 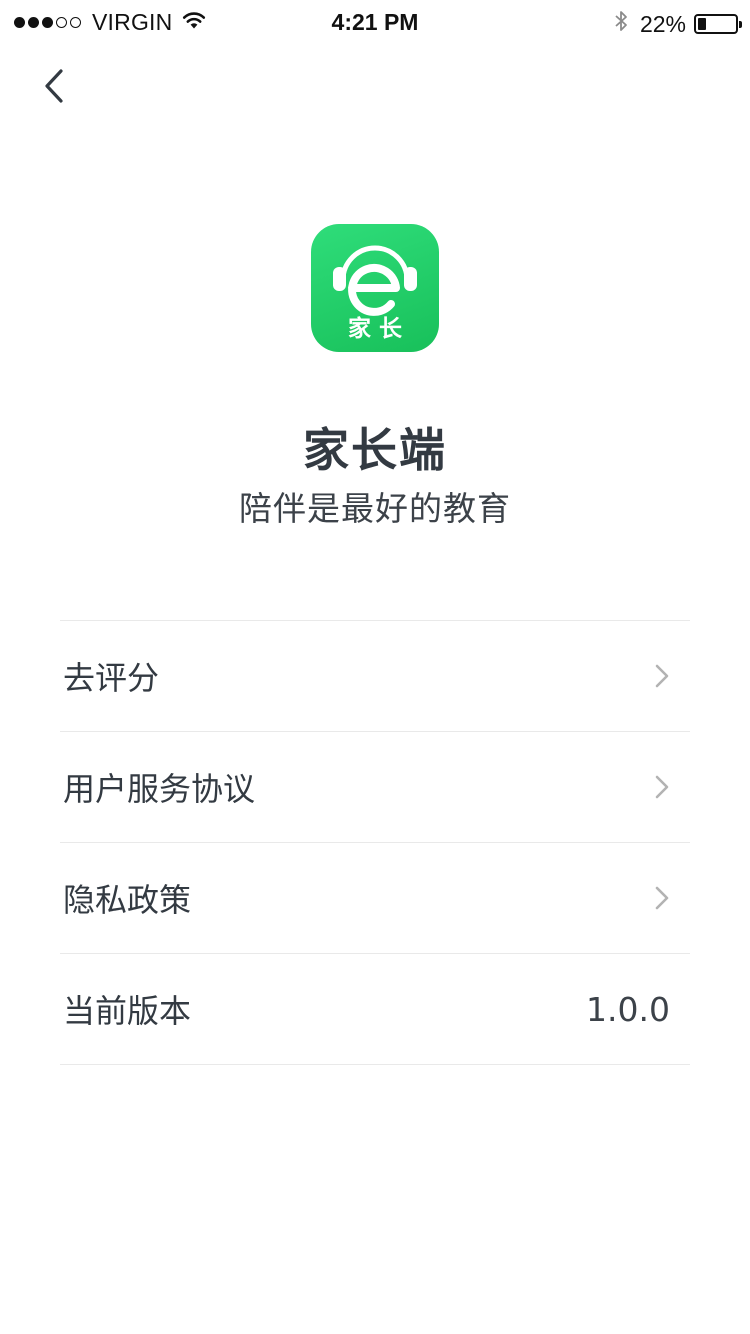 I want to click on back-button, so click(x=54, y=86).